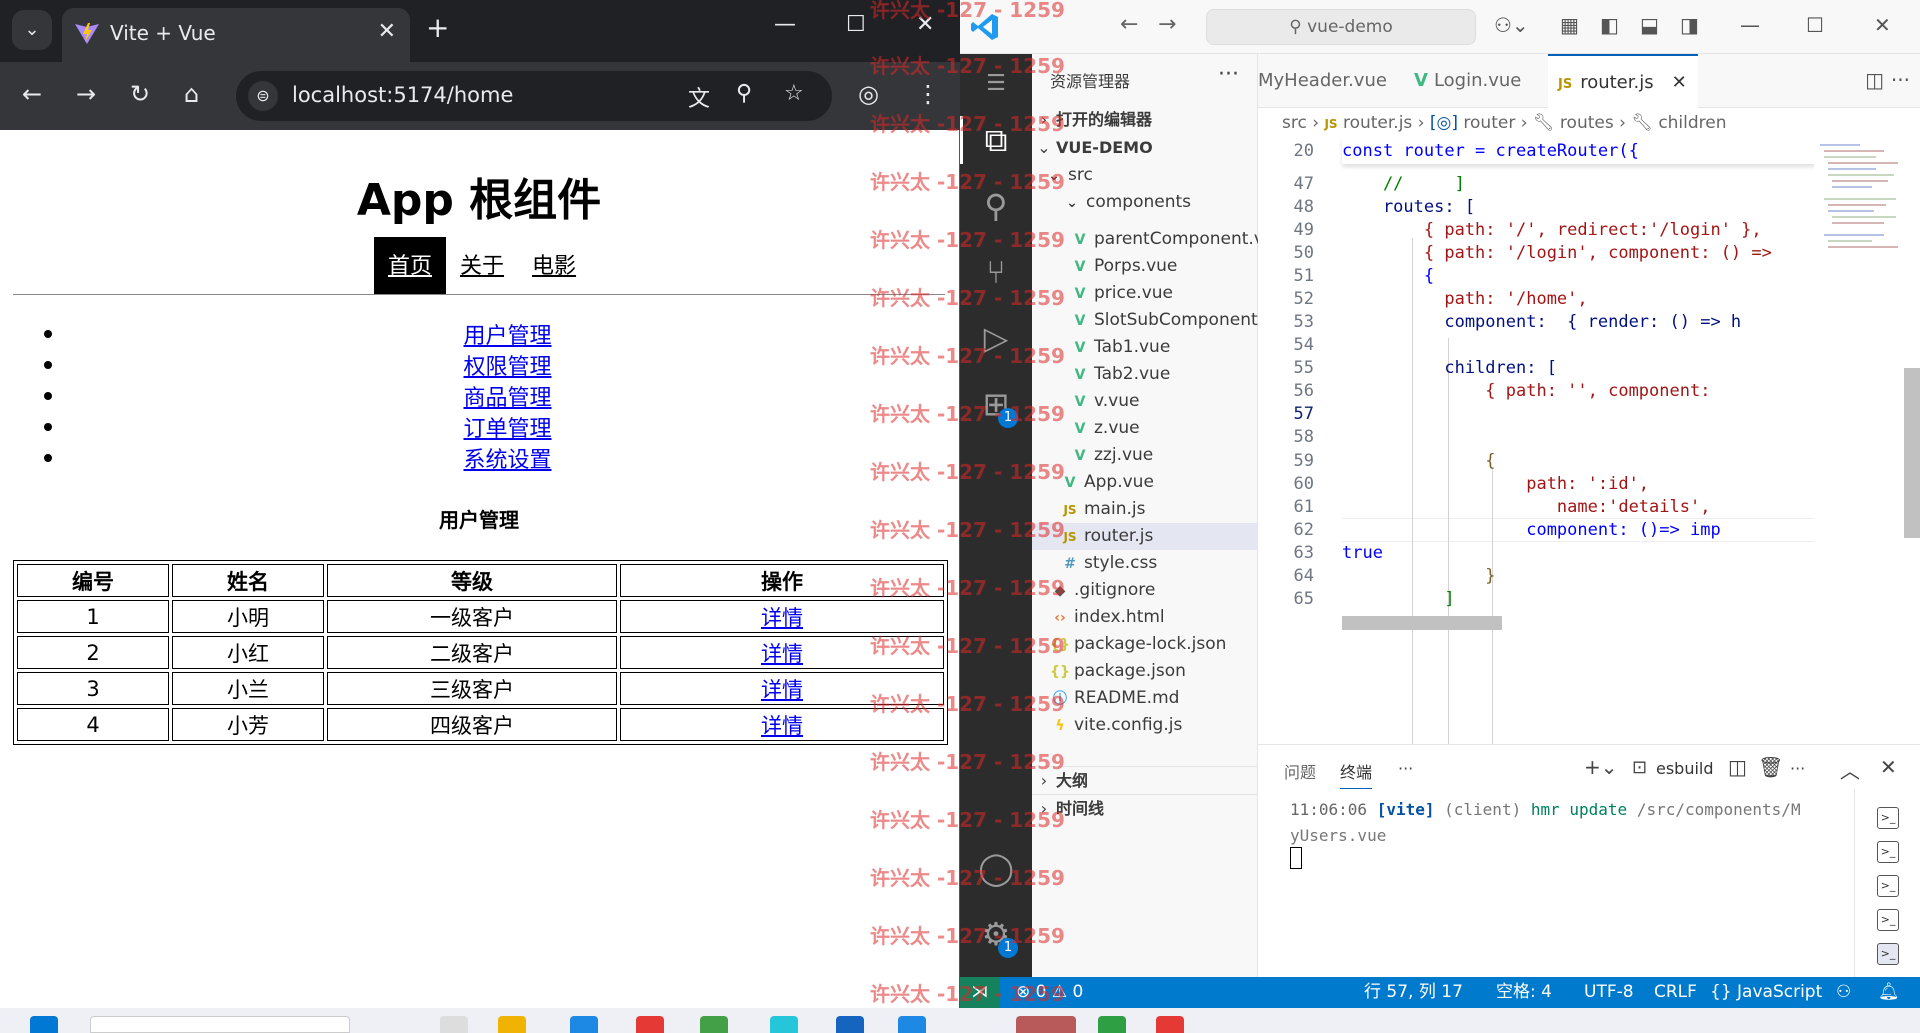 The width and height of the screenshot is (1920, 1033). I want to click on start-icon, so click(44, 1024).